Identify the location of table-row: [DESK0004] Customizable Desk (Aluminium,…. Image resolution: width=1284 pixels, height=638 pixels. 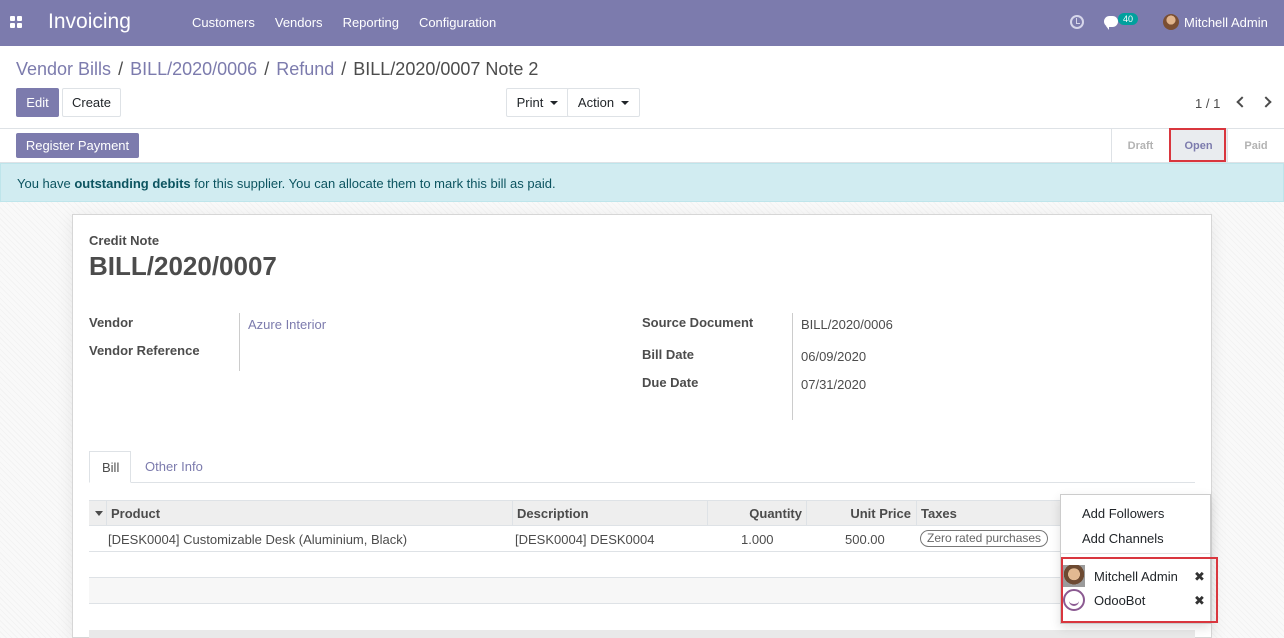
(642, 539).